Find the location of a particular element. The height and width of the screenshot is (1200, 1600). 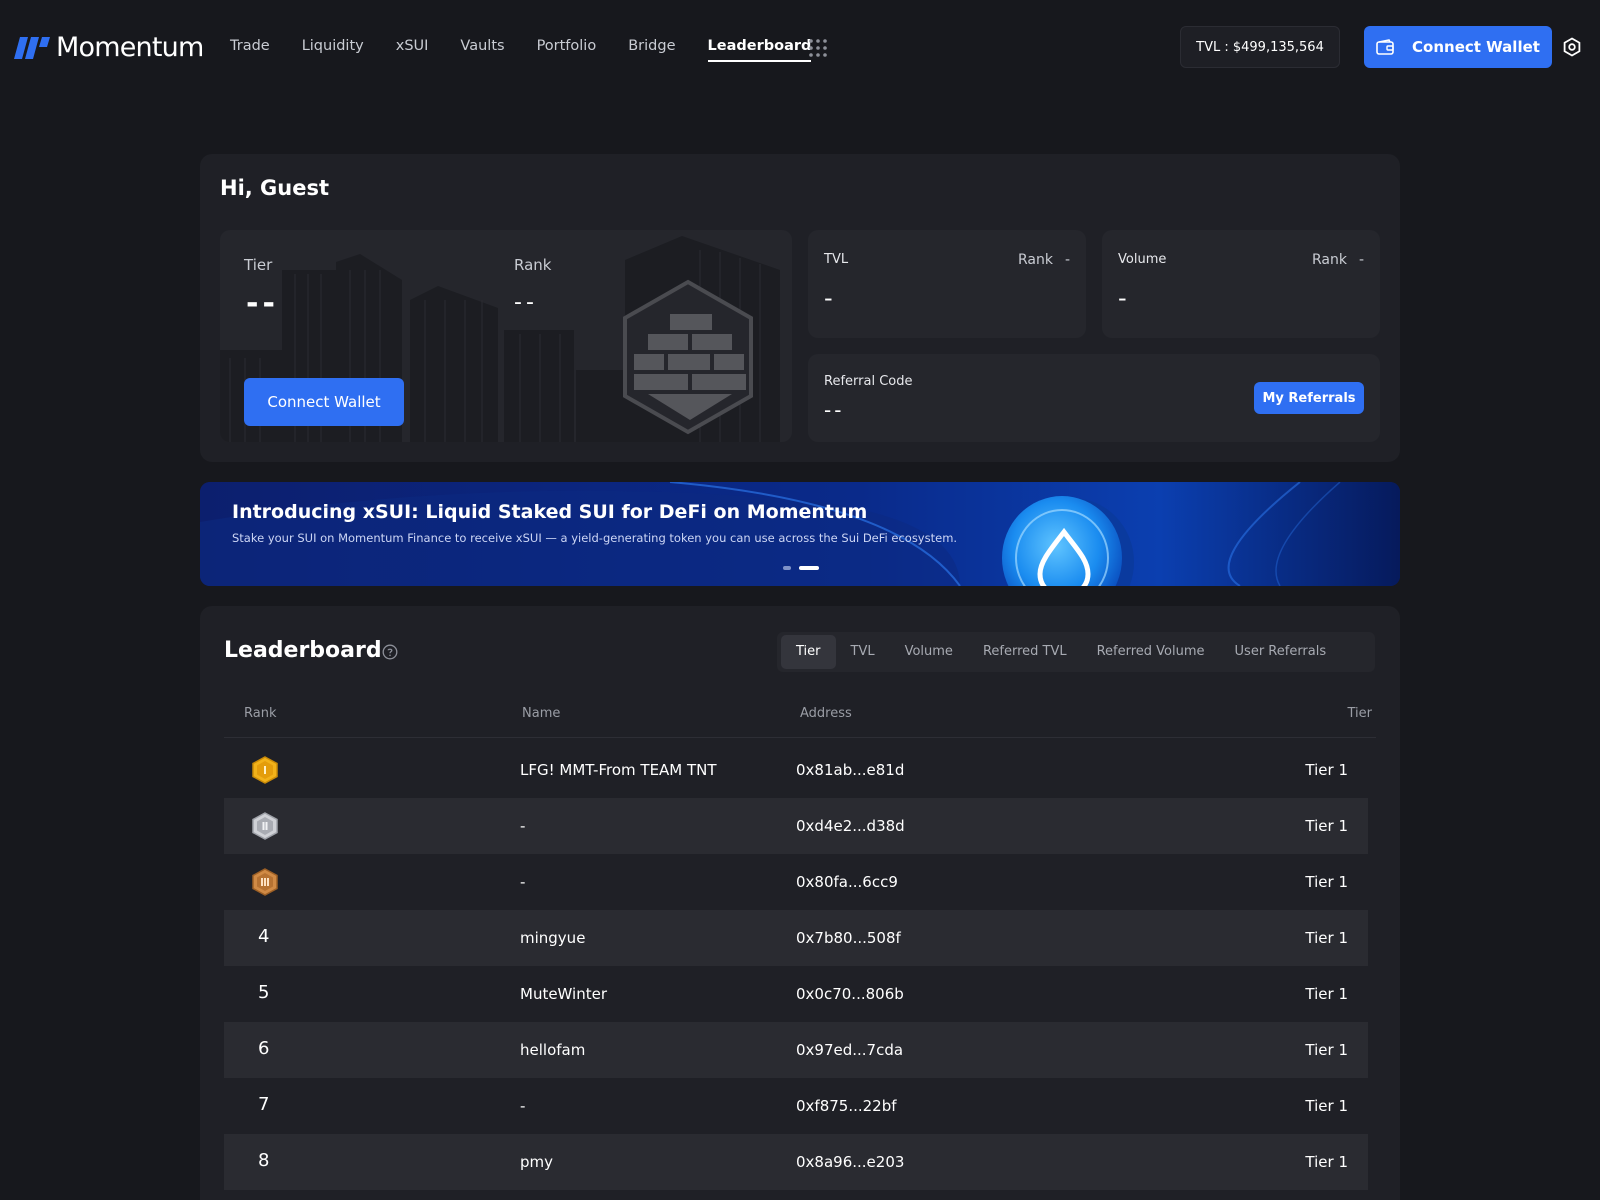

tier-value: -- is located at coordinates (262, 303).